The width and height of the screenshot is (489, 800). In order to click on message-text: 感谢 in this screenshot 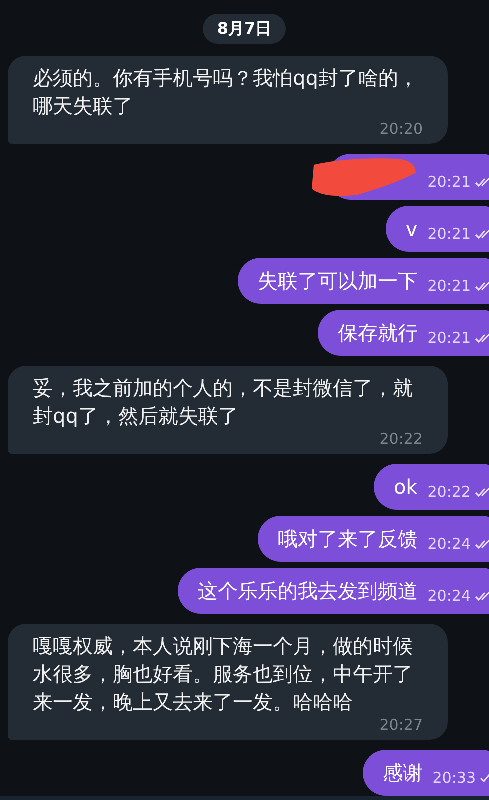, I will do `click(402, 773)`.